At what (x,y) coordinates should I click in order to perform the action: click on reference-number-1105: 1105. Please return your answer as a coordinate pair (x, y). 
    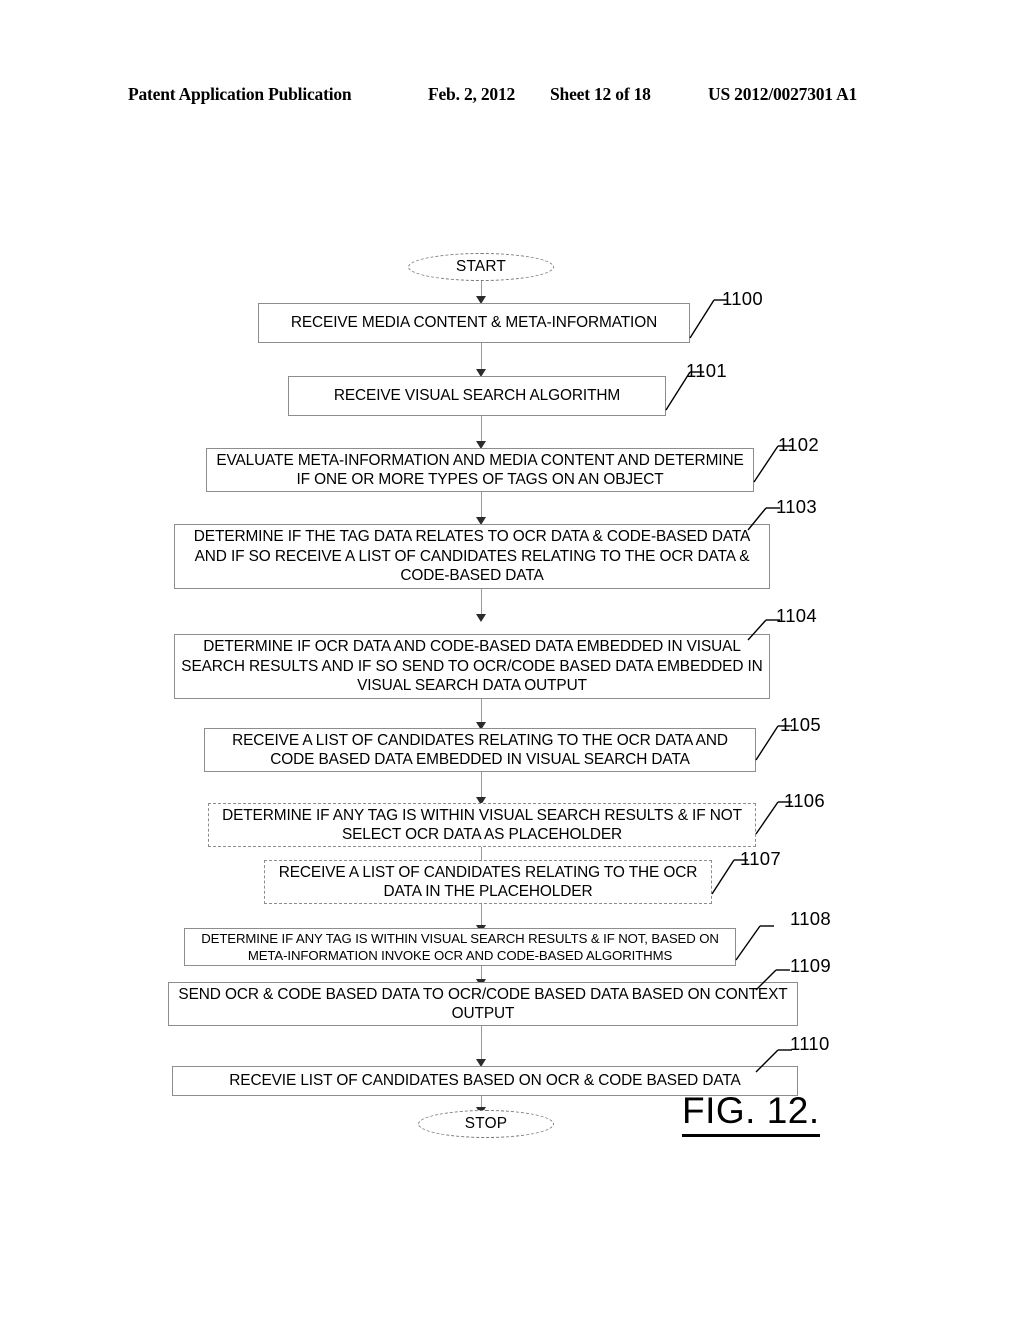
    Looking at the image, I should click on (800, 724).